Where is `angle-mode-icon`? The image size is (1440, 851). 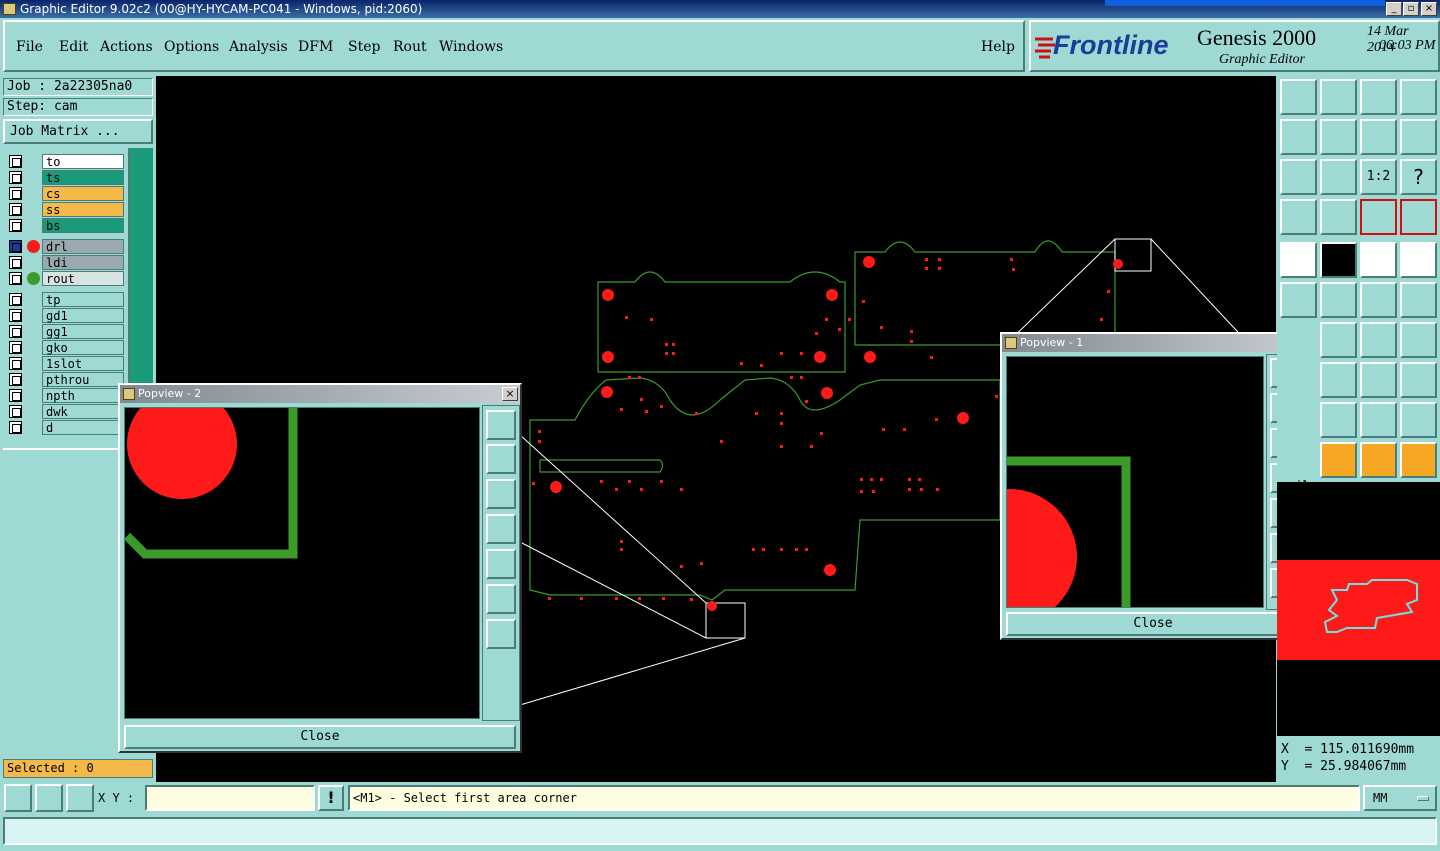 angle-mode-icon is located at coordinates (49, 798).